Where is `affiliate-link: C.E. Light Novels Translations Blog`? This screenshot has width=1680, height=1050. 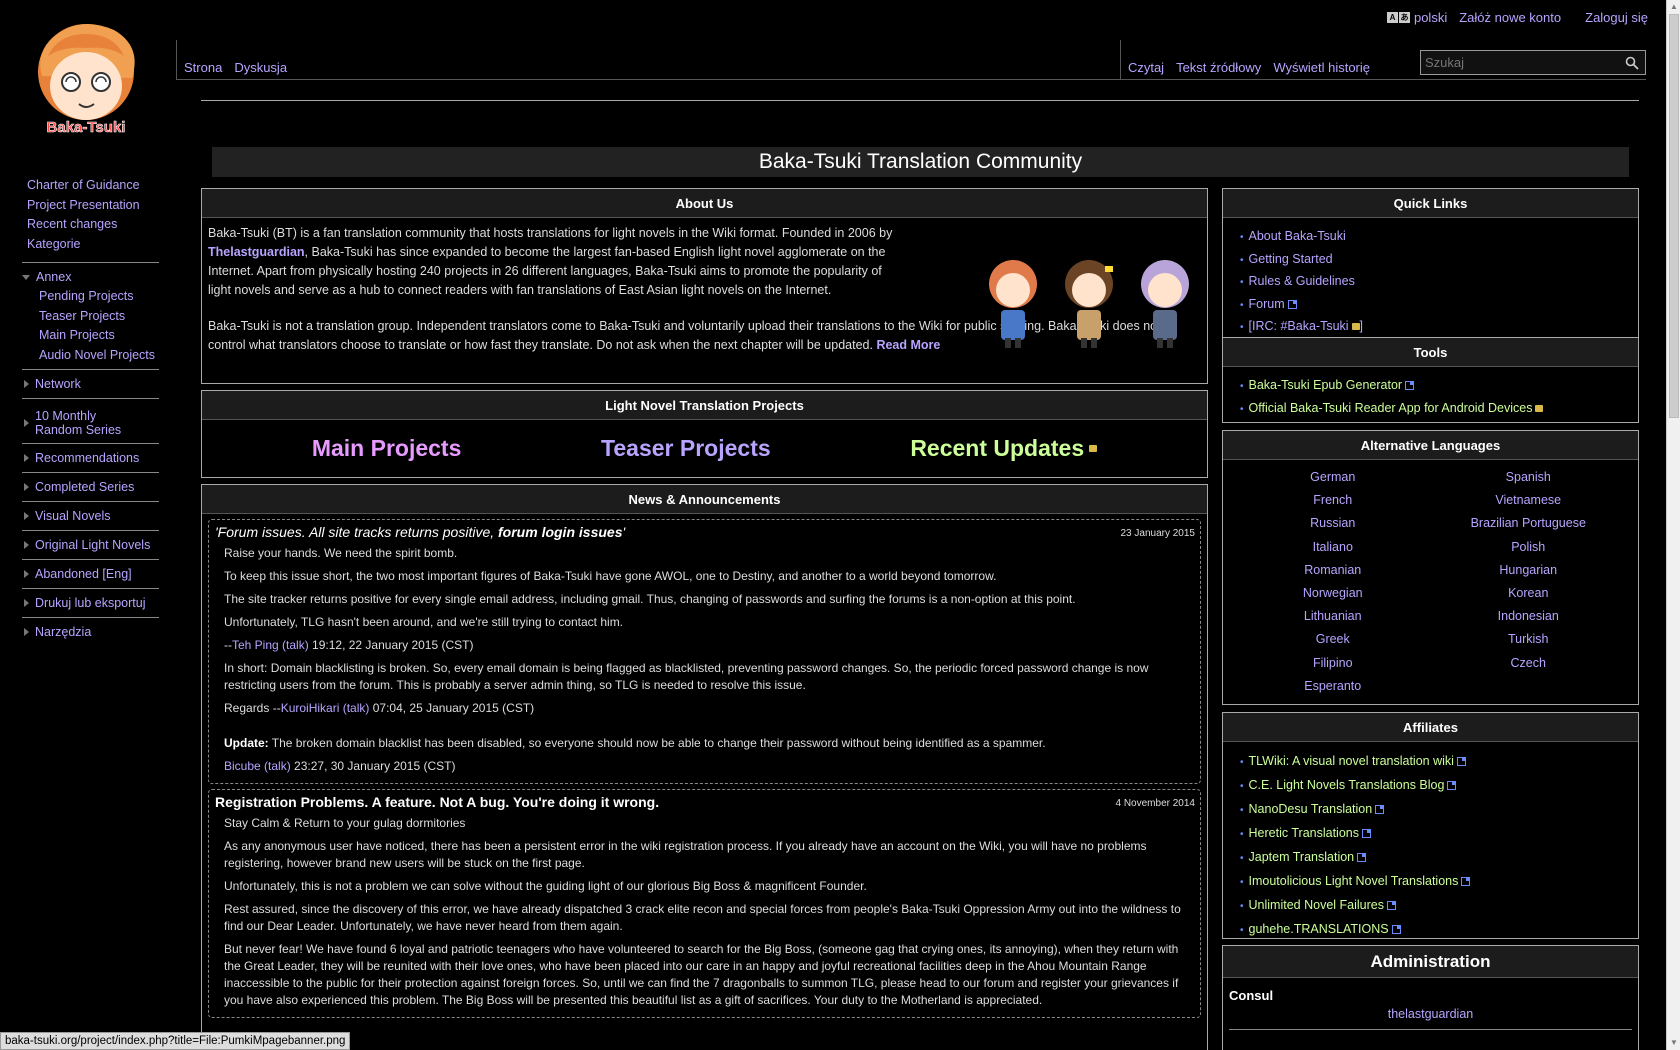
affiliate-link: C.E. Light Novels Translations Blog is located at coordinates (1439, 786).